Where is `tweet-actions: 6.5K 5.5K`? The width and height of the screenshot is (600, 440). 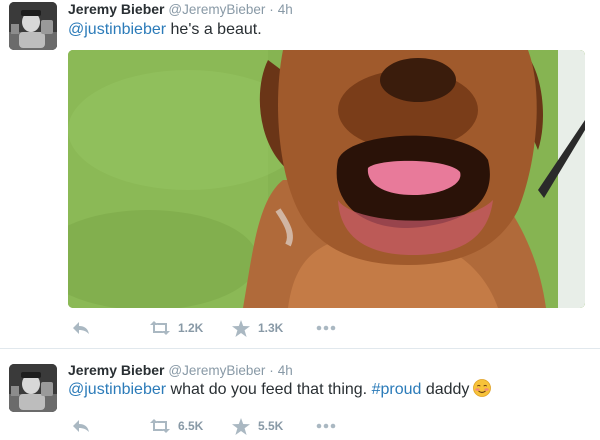
tweet-actions: 6.5K 5.5K is located at coordinates (218, 426).